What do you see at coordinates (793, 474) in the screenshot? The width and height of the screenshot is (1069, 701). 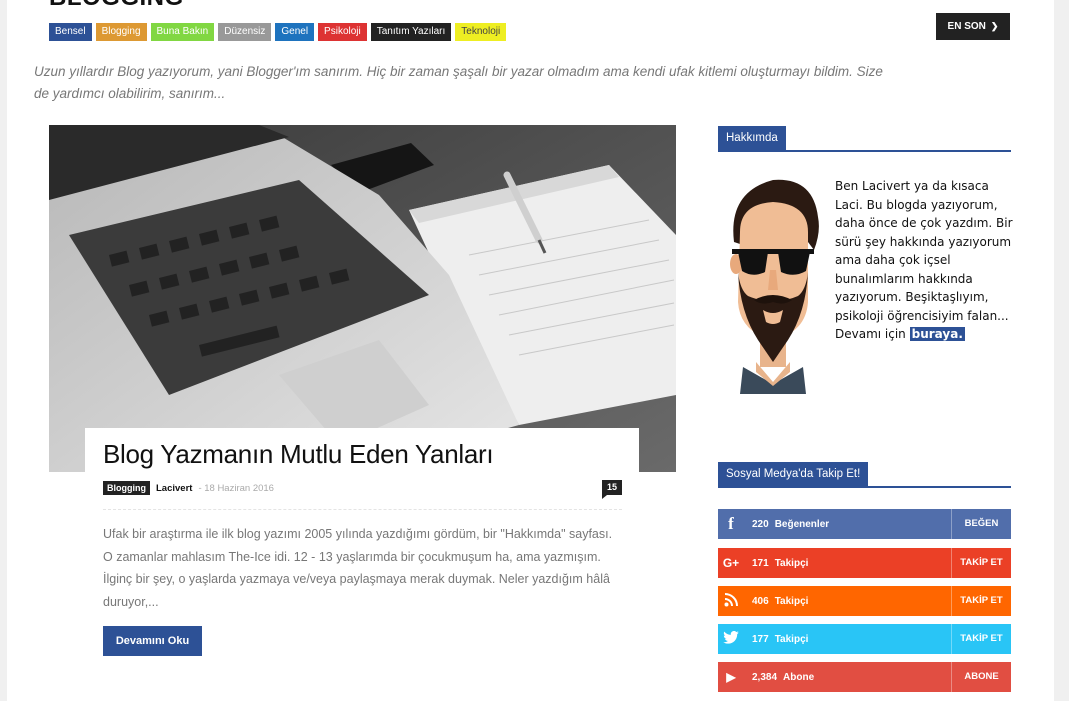 I see `social-widget-title: Sosyal Medya'da Takip Et!` at bounding box center [793, 474].